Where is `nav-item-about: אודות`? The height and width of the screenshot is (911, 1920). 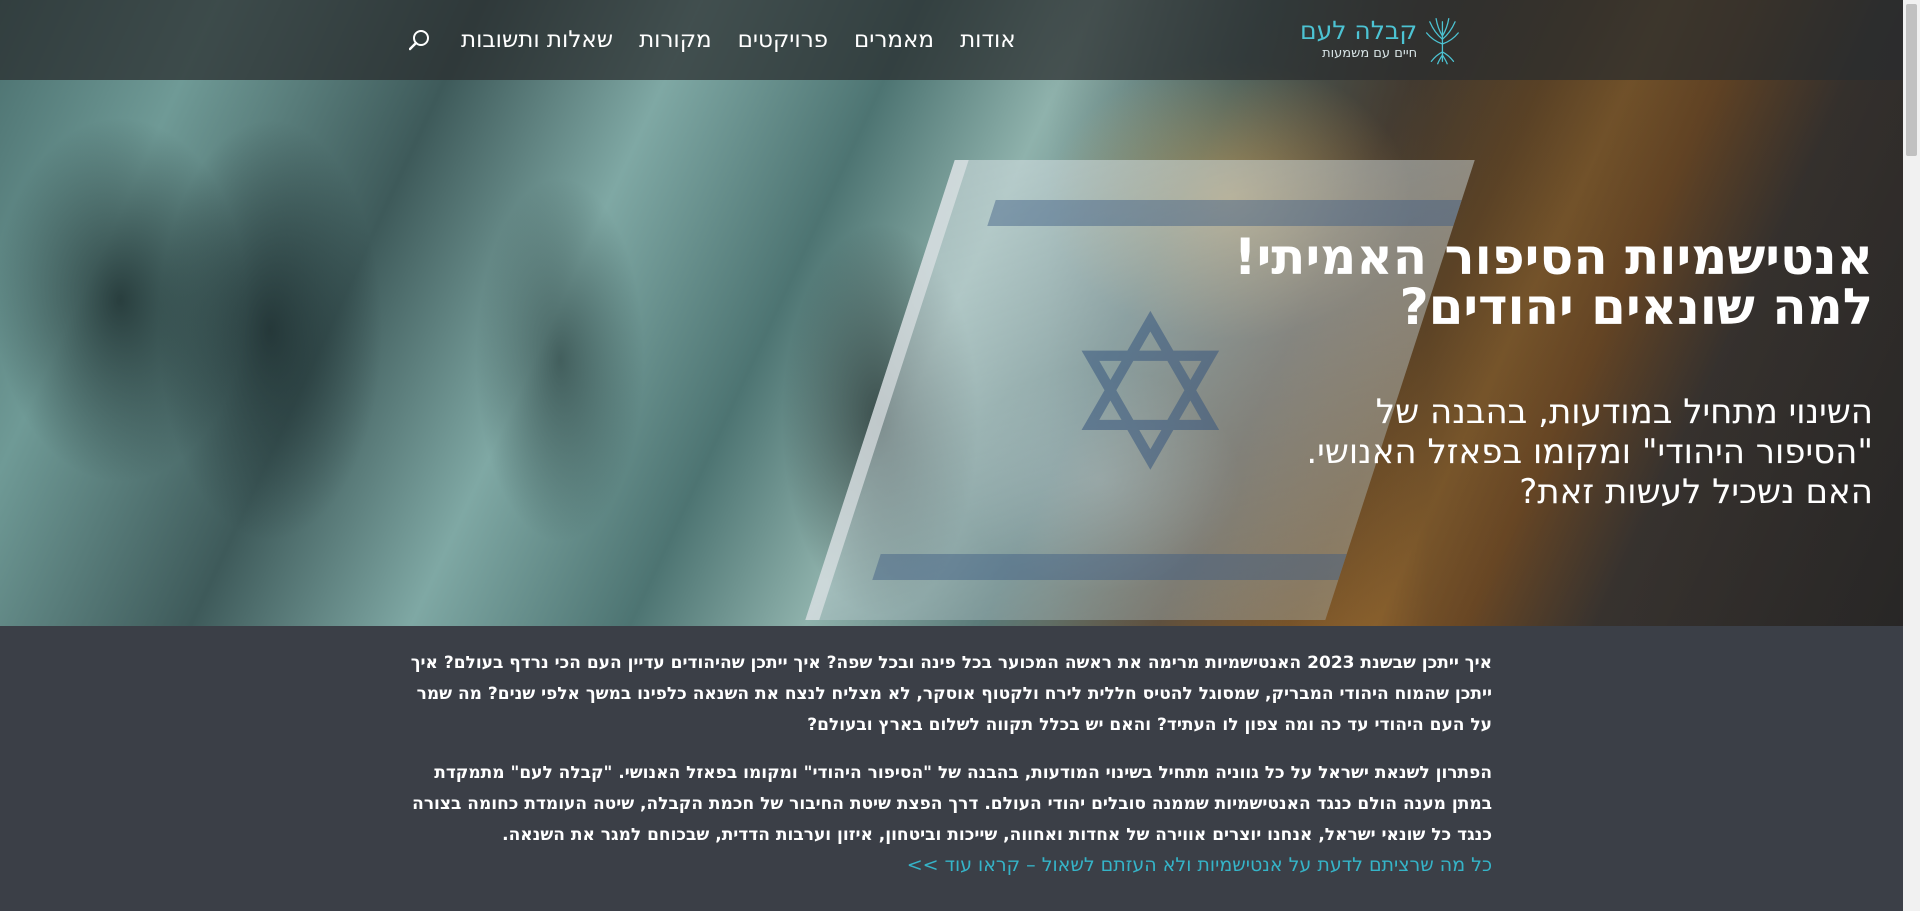 nav-item-about: אודות is located at coordinates (988, 40).